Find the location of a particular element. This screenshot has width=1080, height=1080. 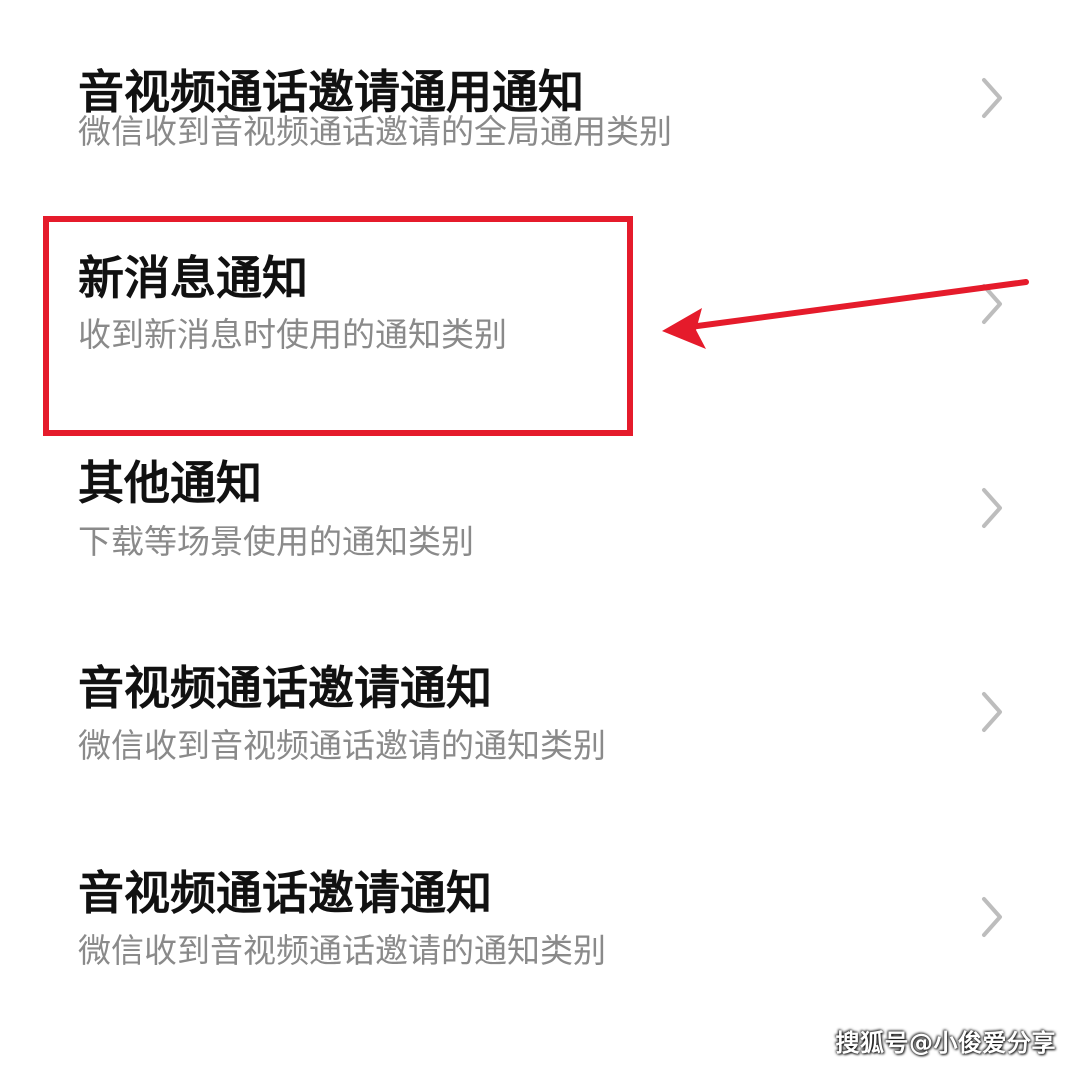

item-title: 新消息通知 is located at coordinates (193, 278).